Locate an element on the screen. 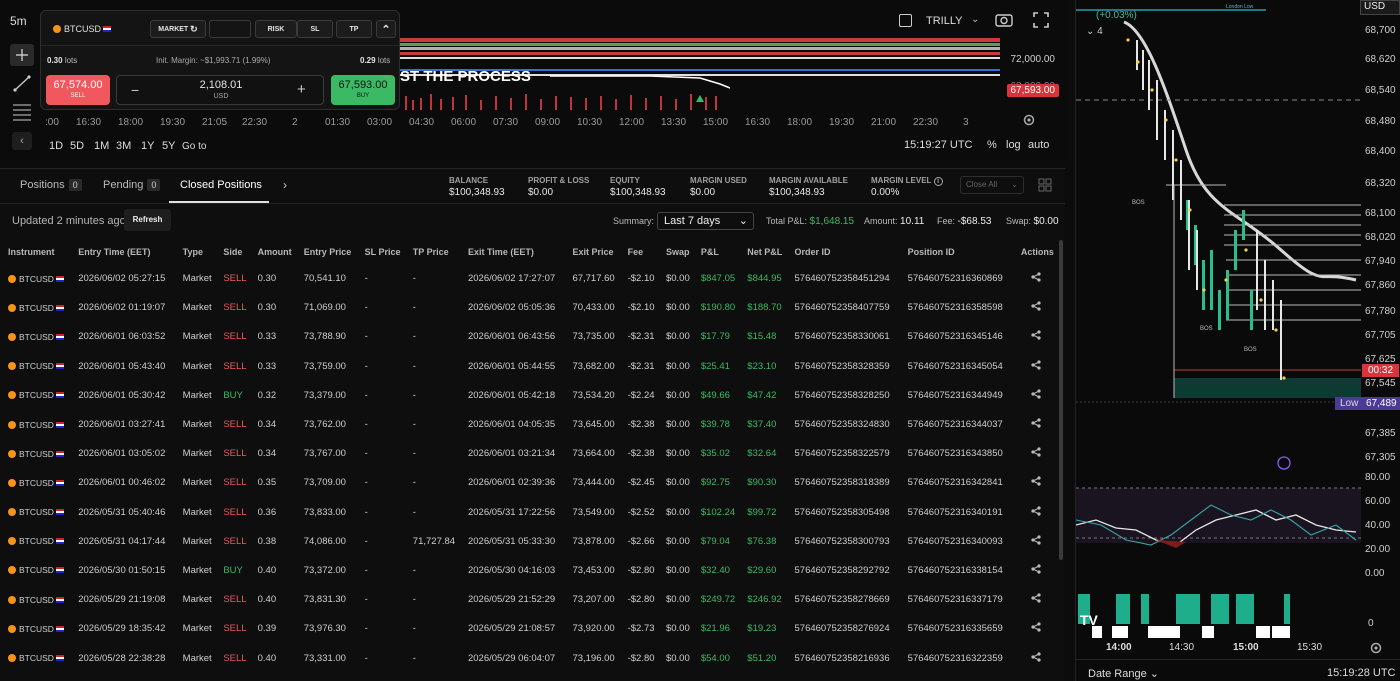 The width and height of the screenshot is (1400, 681). percent-scale-button: % is located at coordinates (992, 145).